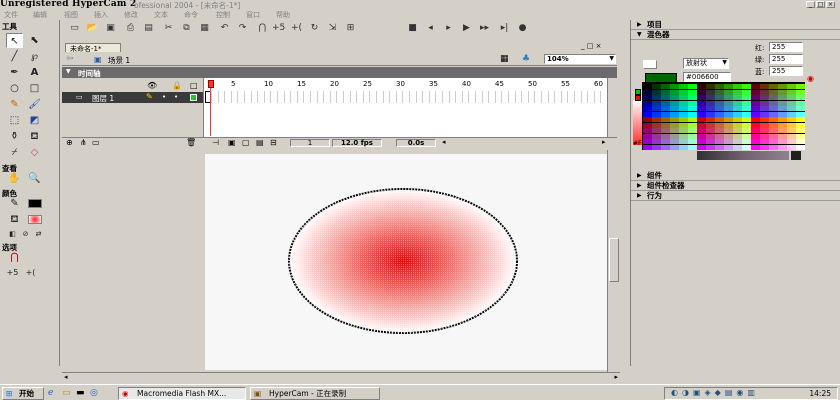  Describe the element at coordinates (168, 28) in the screenshot. I see `cut-icon: ✂` at that location.